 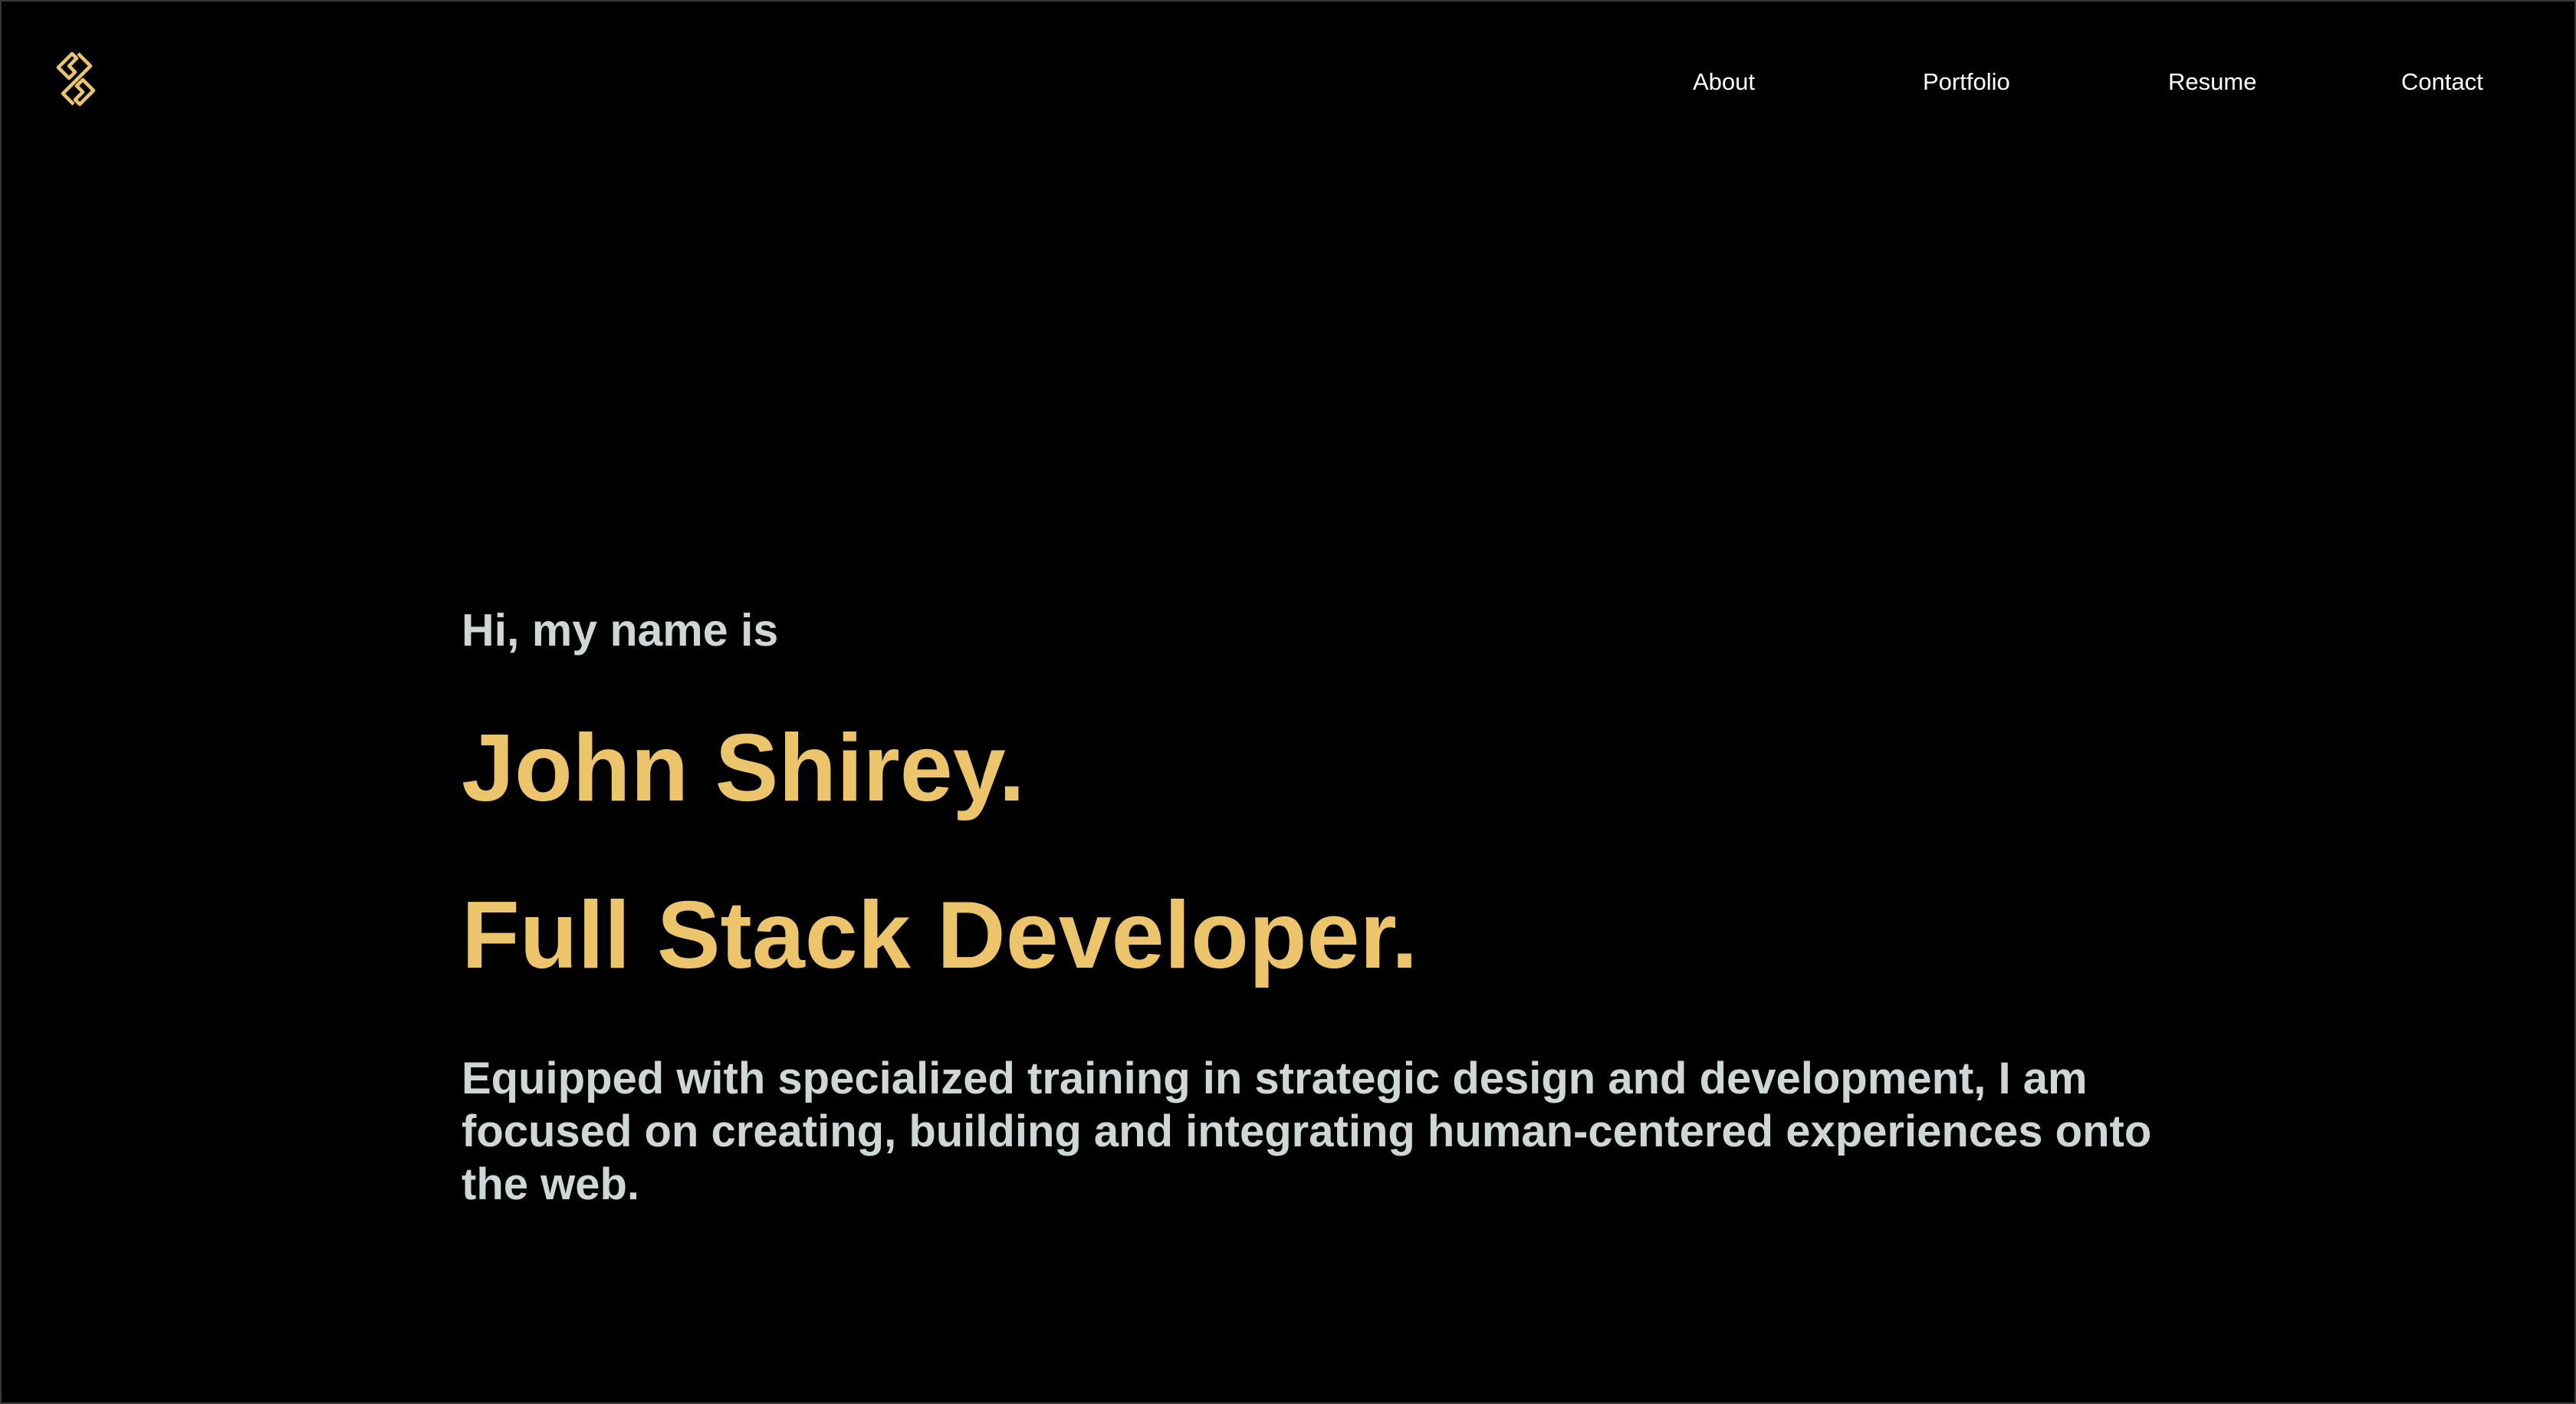 What do you see at coordinates (76, 79) in the screenshot?
I see `logo-icon` at bounding box center [76, 79].